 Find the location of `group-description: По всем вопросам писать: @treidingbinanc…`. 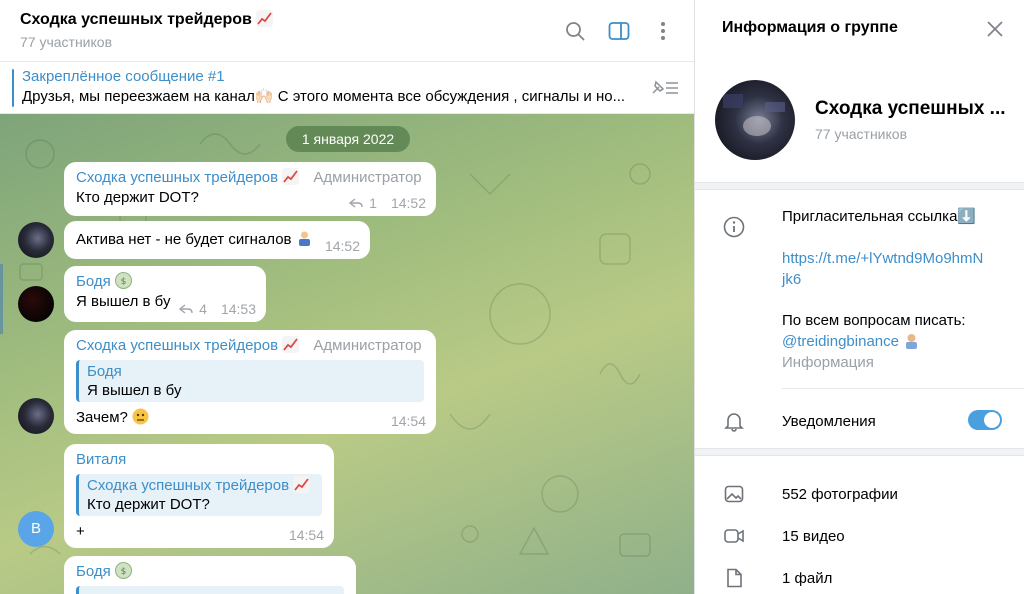

group-description: По всем вопросам писать: @treidingbinanc… is located at coordinates (874, 341).